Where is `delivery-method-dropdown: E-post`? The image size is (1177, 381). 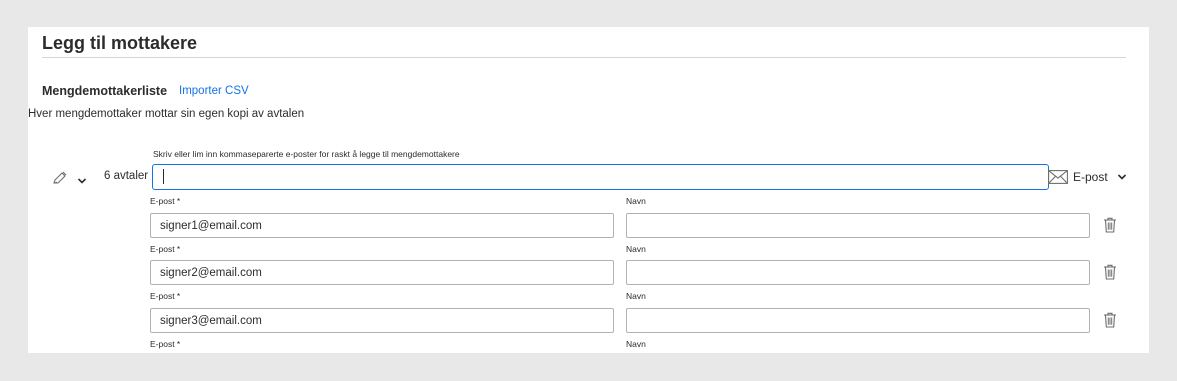
delivery-method-dropdown: E-post is located at coordinates (1087, 177).